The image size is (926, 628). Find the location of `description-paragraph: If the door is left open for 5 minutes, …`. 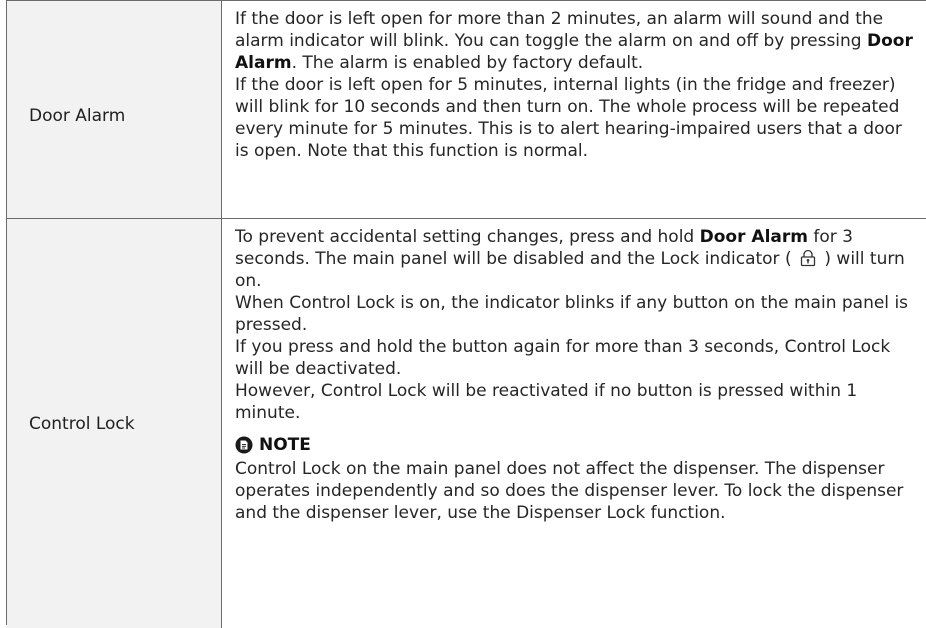

description-paragraph: If the door is left open for 5 minutes, … is located at coordinates (568, 118).